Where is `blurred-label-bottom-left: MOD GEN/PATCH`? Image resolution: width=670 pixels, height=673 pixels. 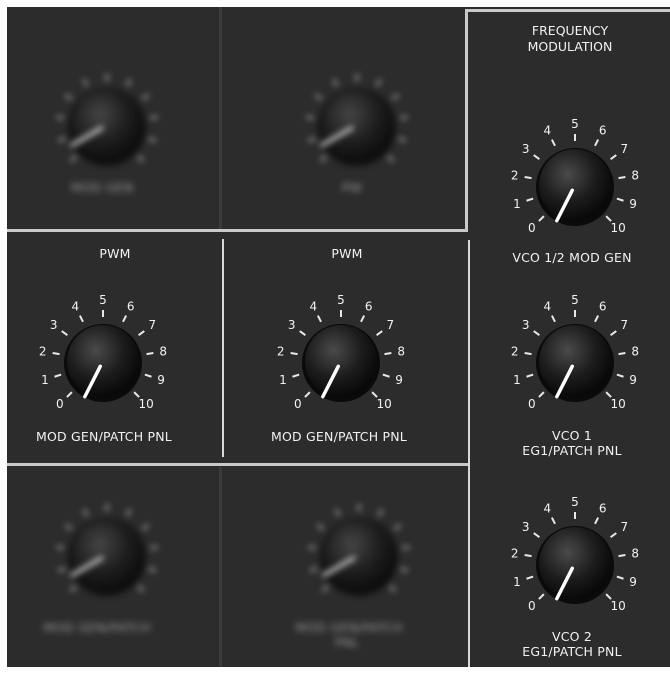 blurred-label-bottom-left: MOD GEN/PATCH is located at coordinates (97, 627).